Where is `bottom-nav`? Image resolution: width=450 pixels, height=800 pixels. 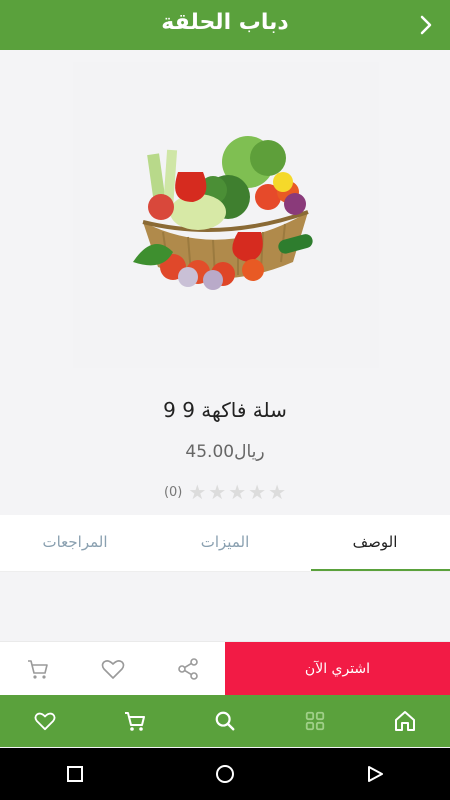 bottom-nav is located at coordinates (225, 721).